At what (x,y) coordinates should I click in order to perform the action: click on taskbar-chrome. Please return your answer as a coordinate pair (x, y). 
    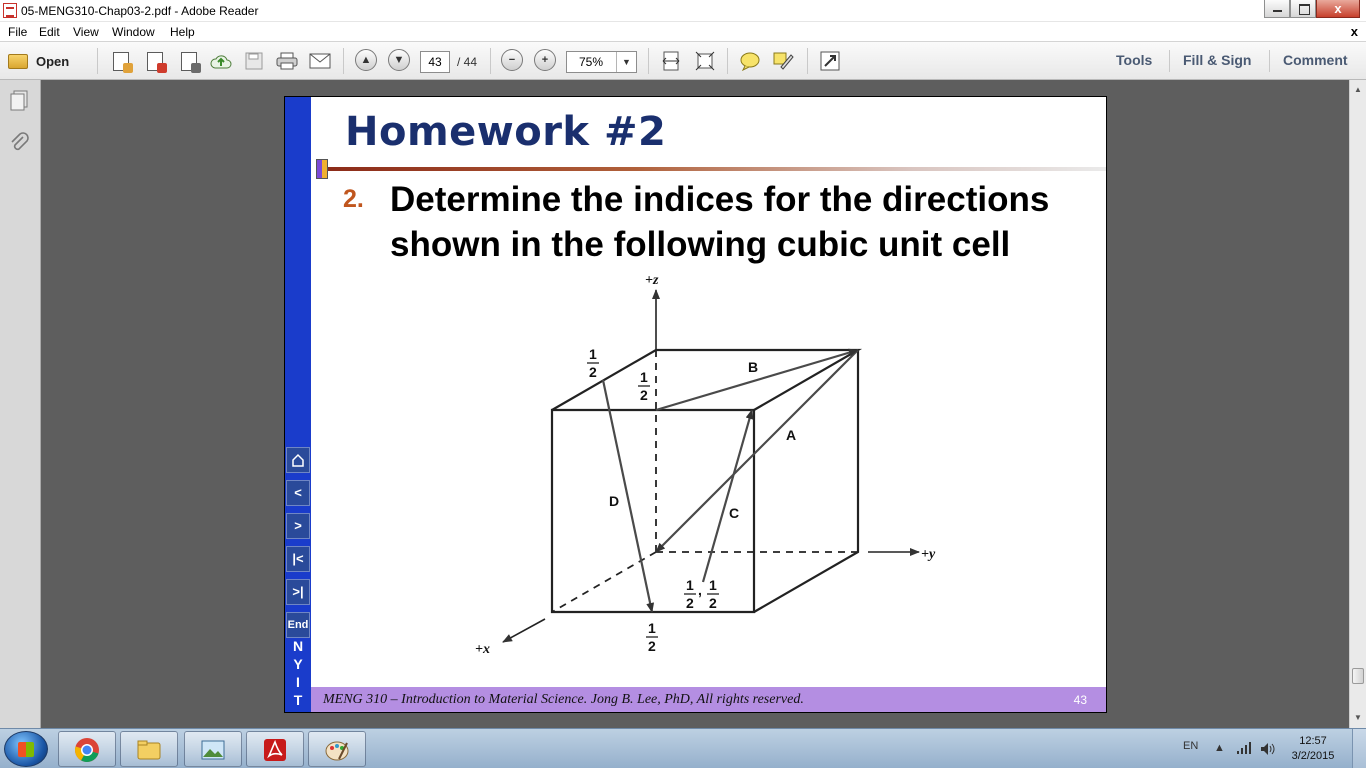
    Looking at the image, I should click on (87, 749).